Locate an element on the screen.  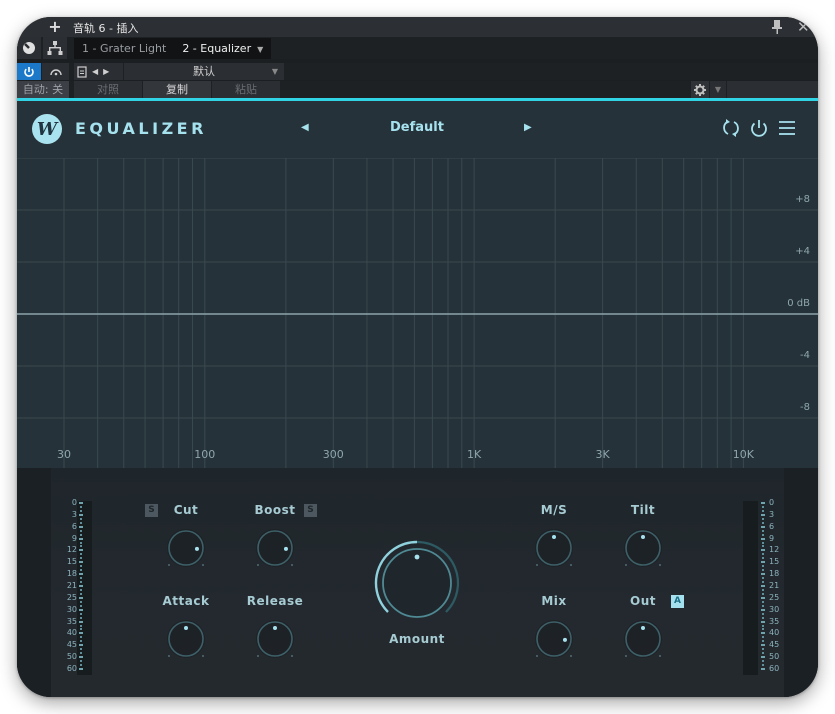
settings-dropdown: ▼ is located at coordinates (718, 89).